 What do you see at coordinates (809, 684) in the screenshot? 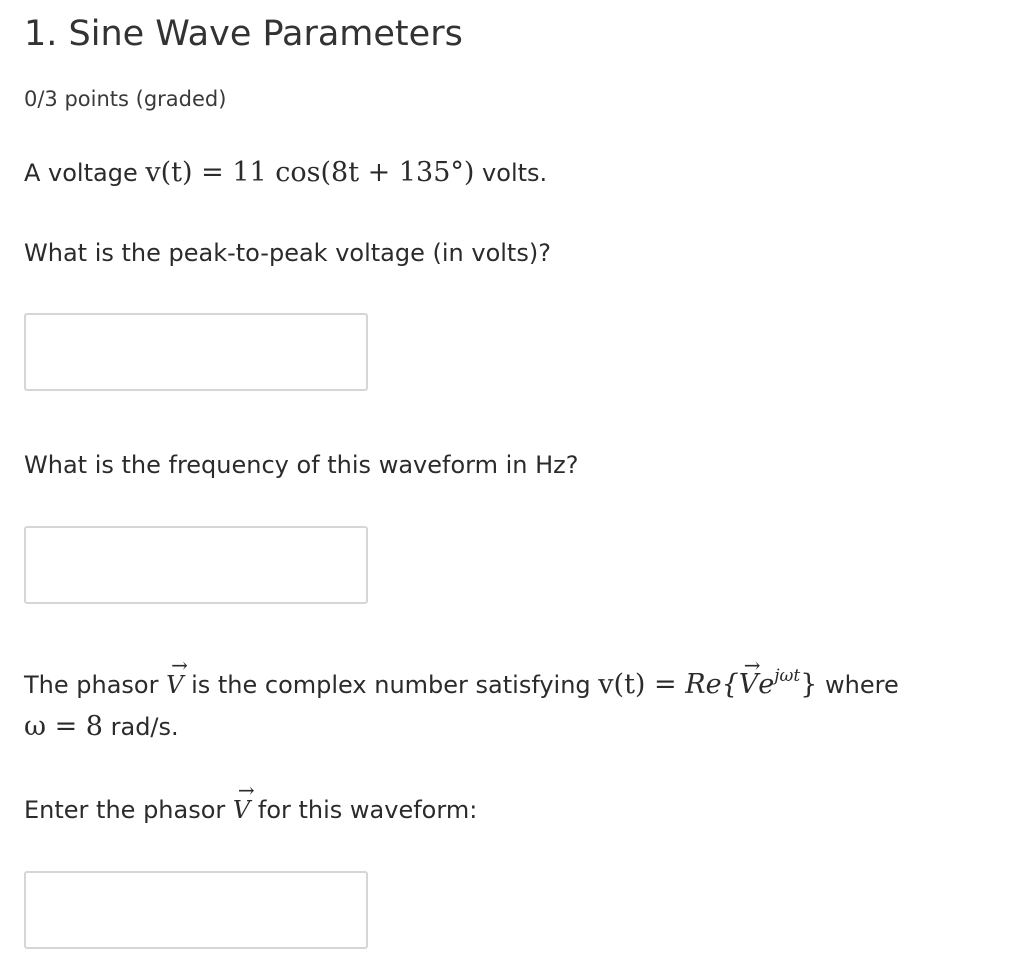
I see `phasor-def-close: }` at bounding box center [809, 684].